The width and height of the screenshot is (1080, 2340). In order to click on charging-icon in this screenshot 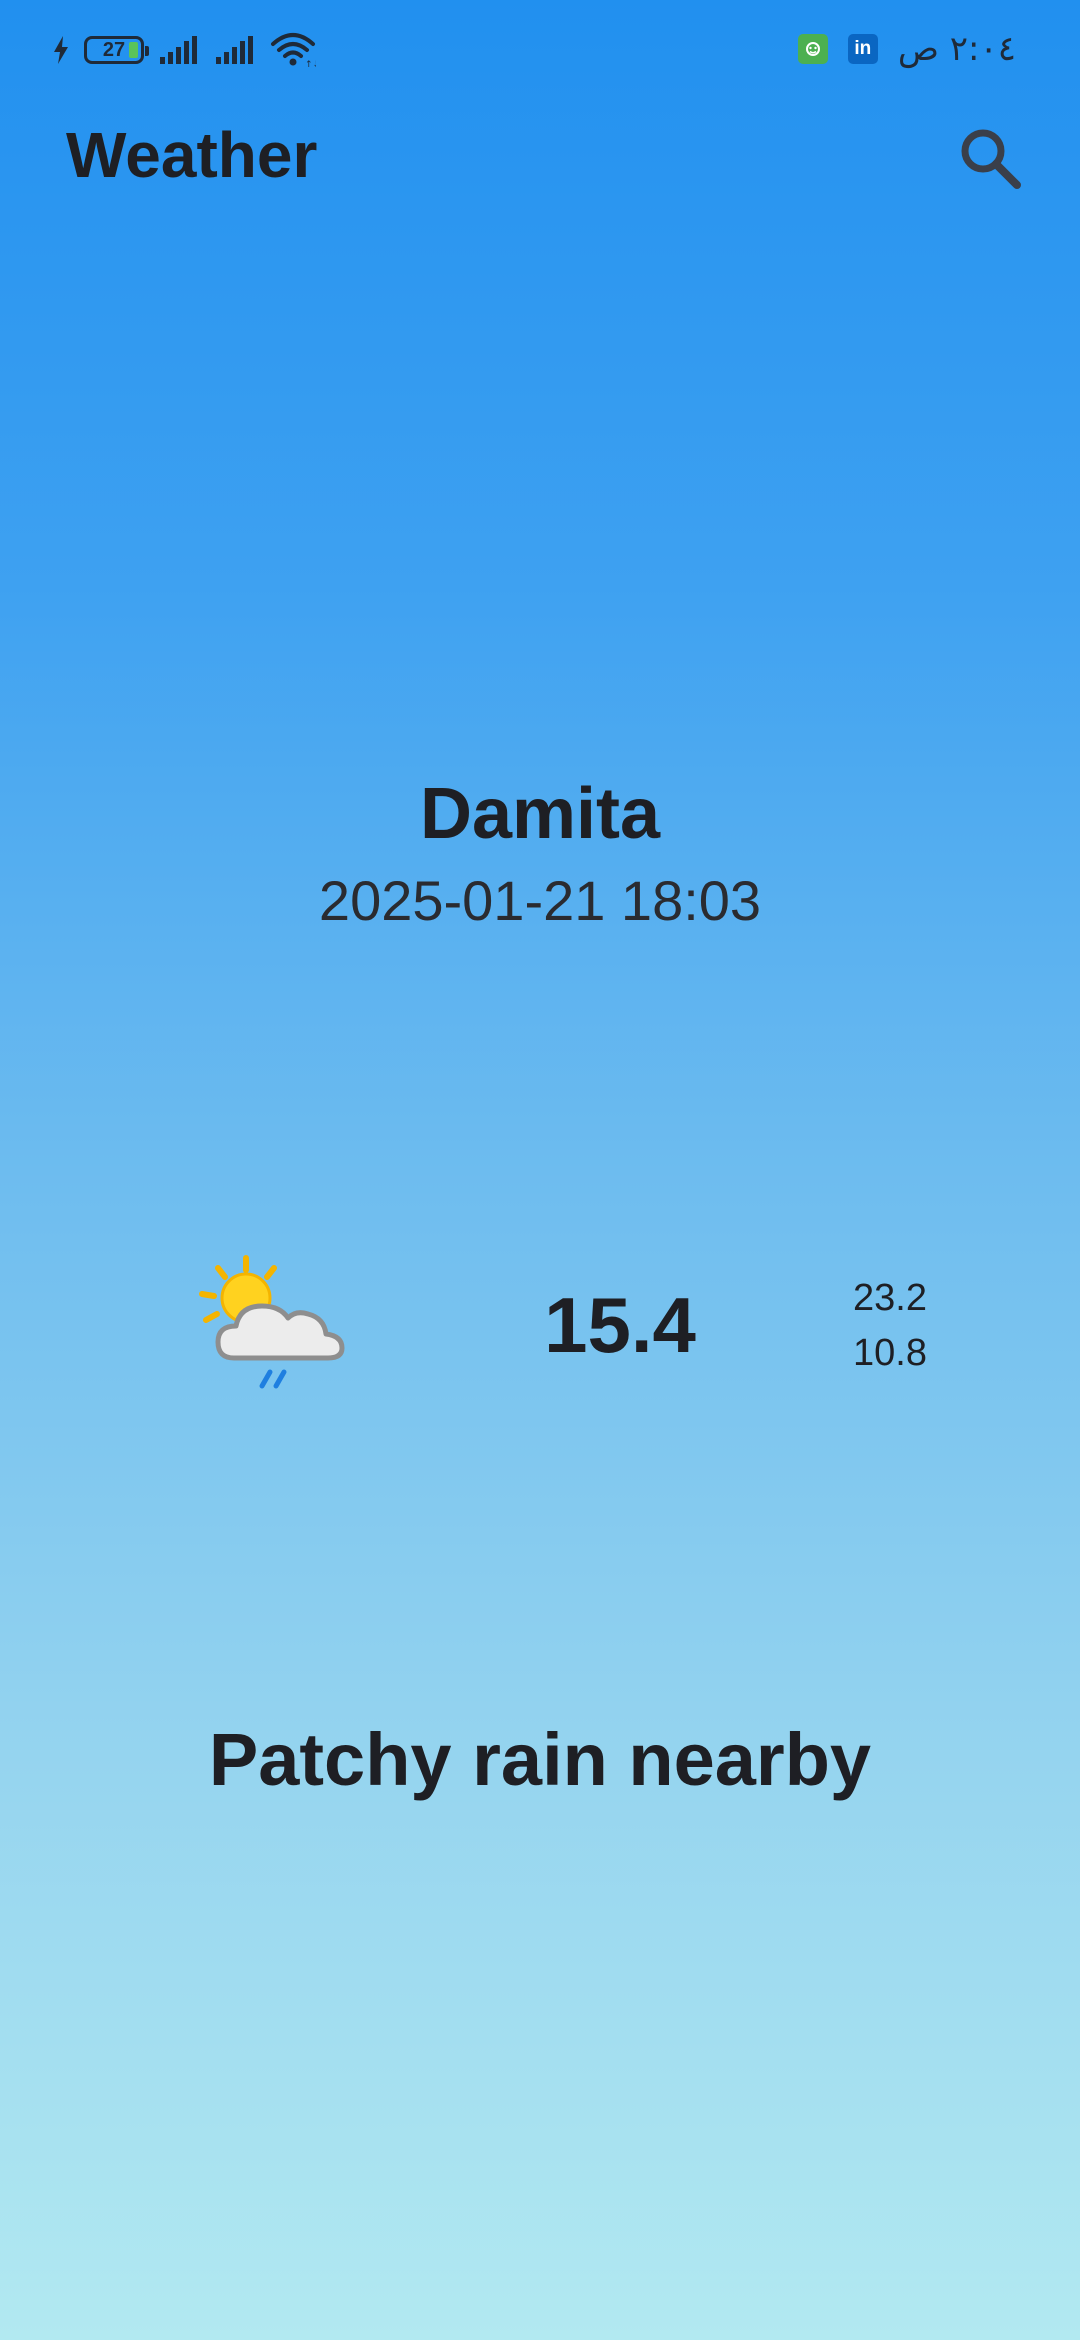, I will do `click(61, 50)`.